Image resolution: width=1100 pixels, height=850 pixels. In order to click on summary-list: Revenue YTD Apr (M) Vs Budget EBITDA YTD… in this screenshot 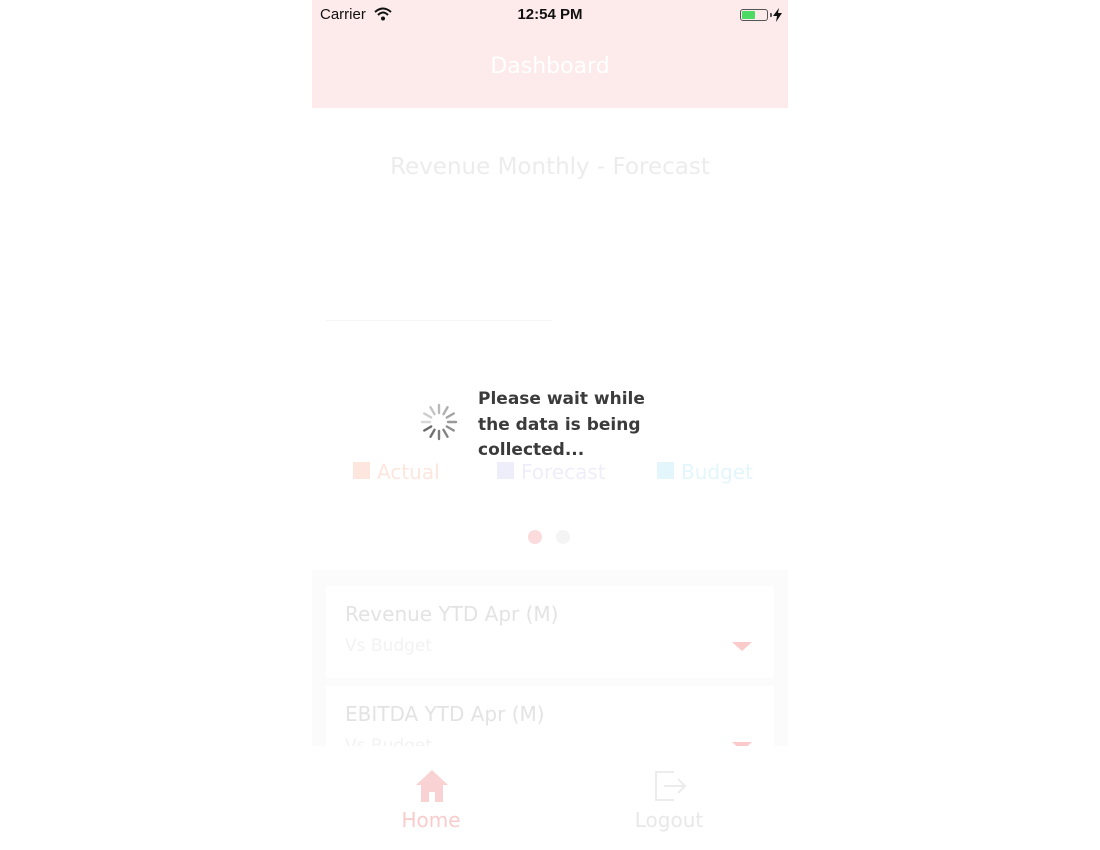, I will do `click(550, 674)`.